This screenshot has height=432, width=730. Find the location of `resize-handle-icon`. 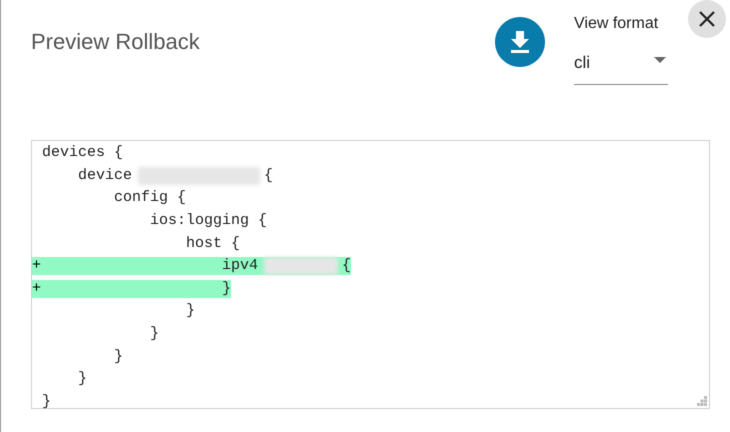

resize-handle-icon is located at coordinates (702, 401).